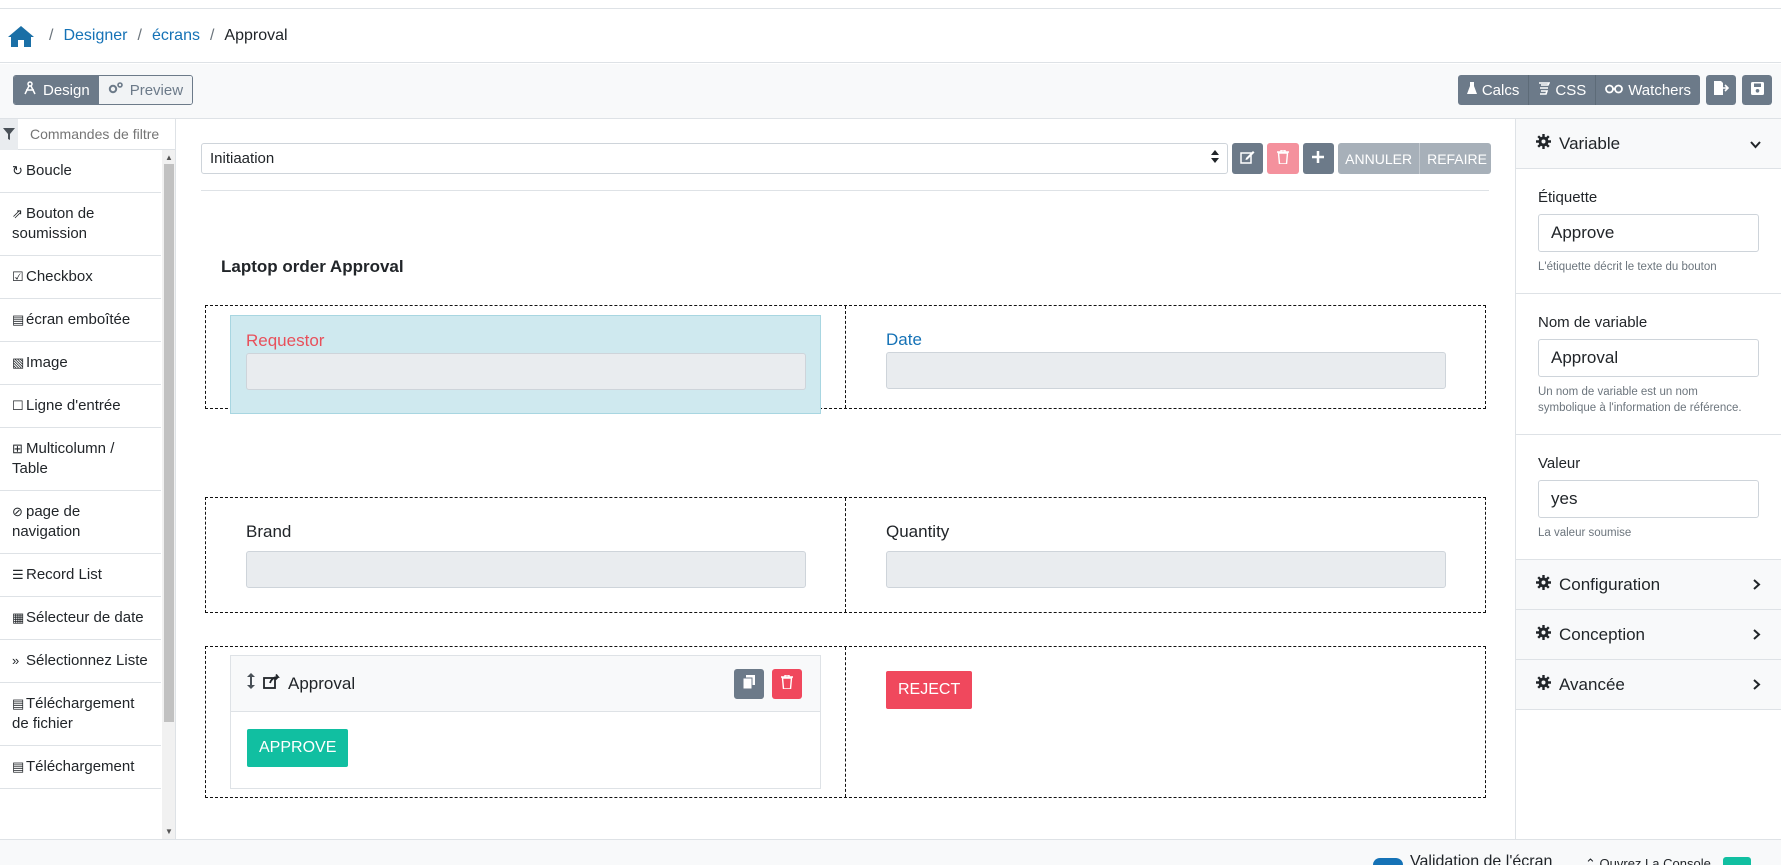 The height and width of the screenshot is (865, 1781). I want to click on multicolumn-row-2: Brand Quantity, so click(845, 555).